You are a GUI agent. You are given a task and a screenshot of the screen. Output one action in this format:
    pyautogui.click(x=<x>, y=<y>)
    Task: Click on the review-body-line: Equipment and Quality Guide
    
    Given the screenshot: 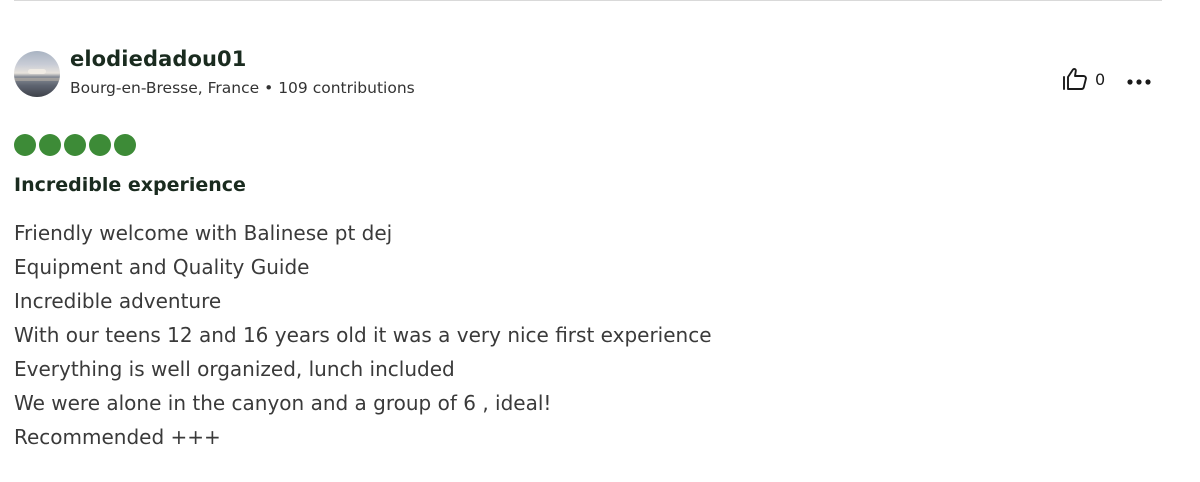 What is the action you would take?
    pyautogui.click(x=162, y=267)
    